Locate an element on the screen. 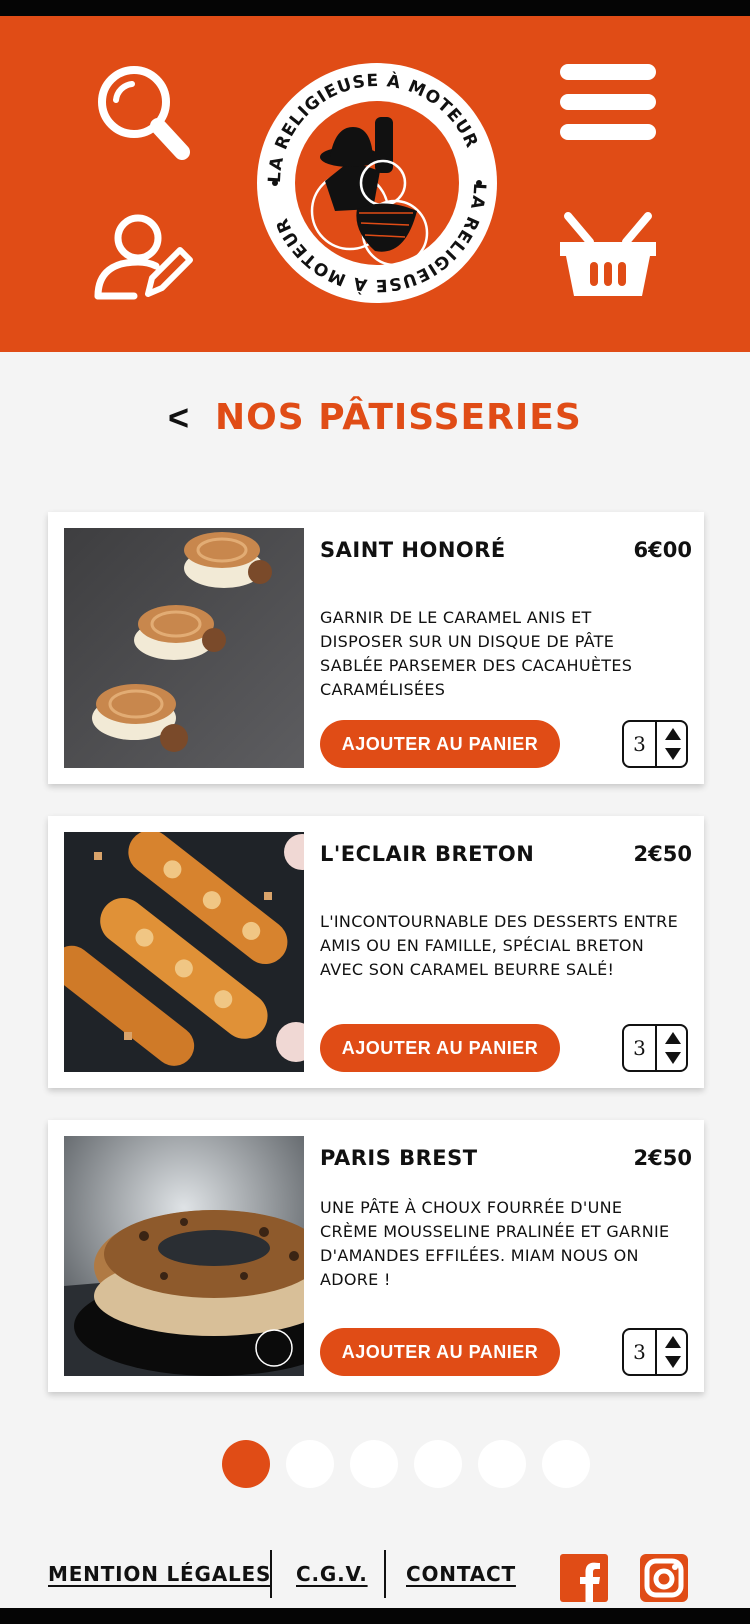 This screenshot has height=1624, width=750. footer-link-legal: MENTION LÉGALES is located at coordinates (159, 1574).